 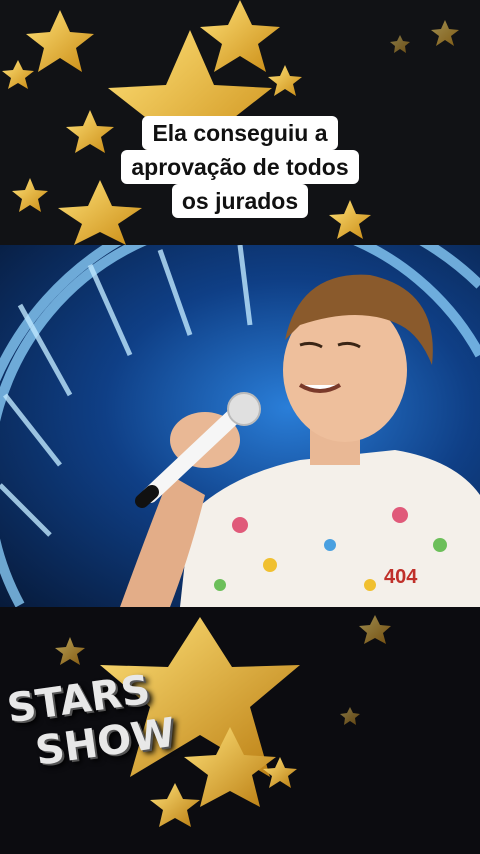 I want to click on caption-line-2: aprovação de todos, so click(x=240, y=167).